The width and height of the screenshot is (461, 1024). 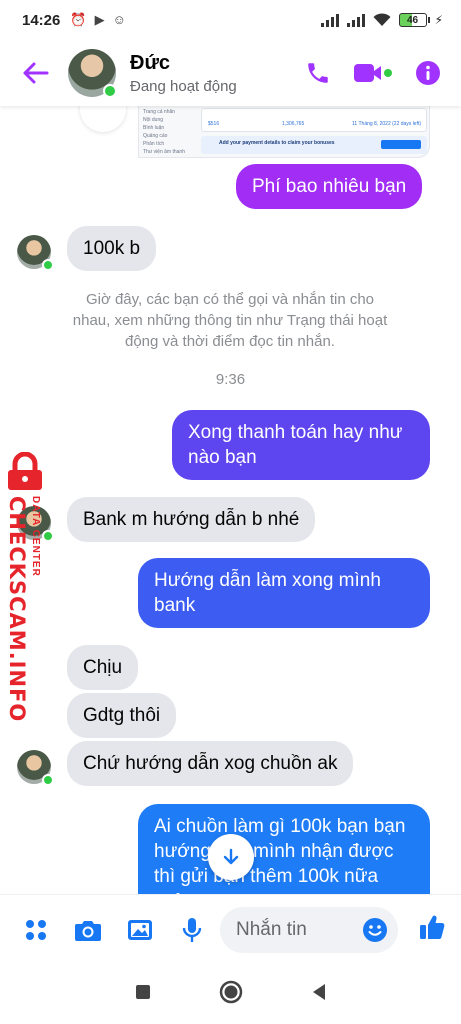 I want to click on watermark-subtext: DATA CENTER, so click(x=35, y=536).